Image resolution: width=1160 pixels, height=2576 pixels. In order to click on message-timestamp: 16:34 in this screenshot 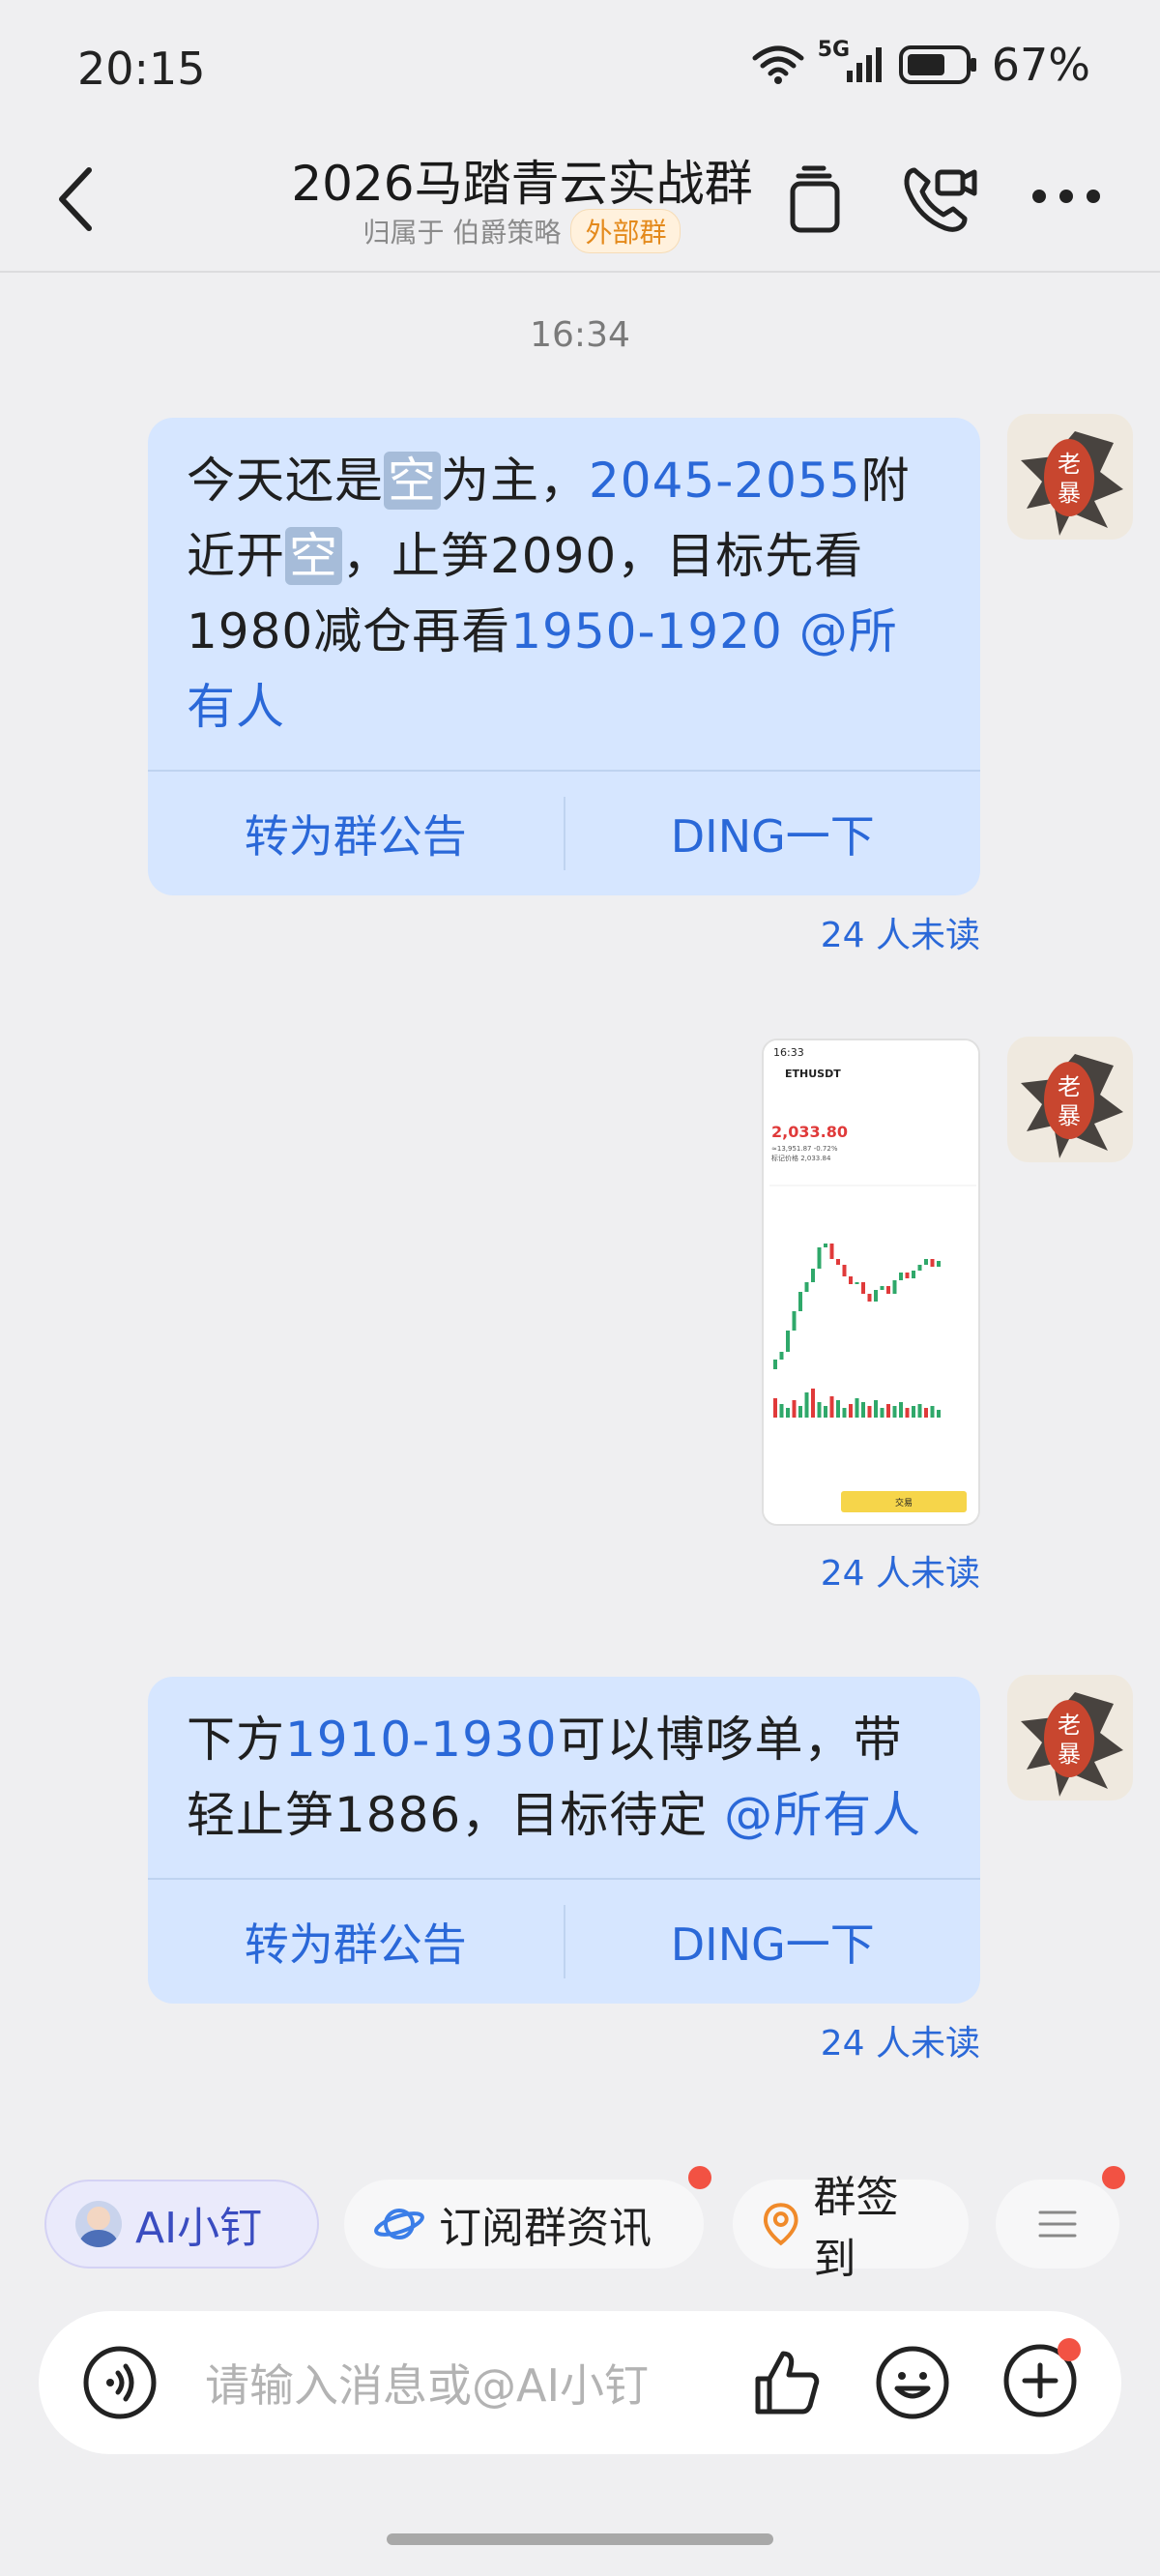, I will do `click(580, 335)`.